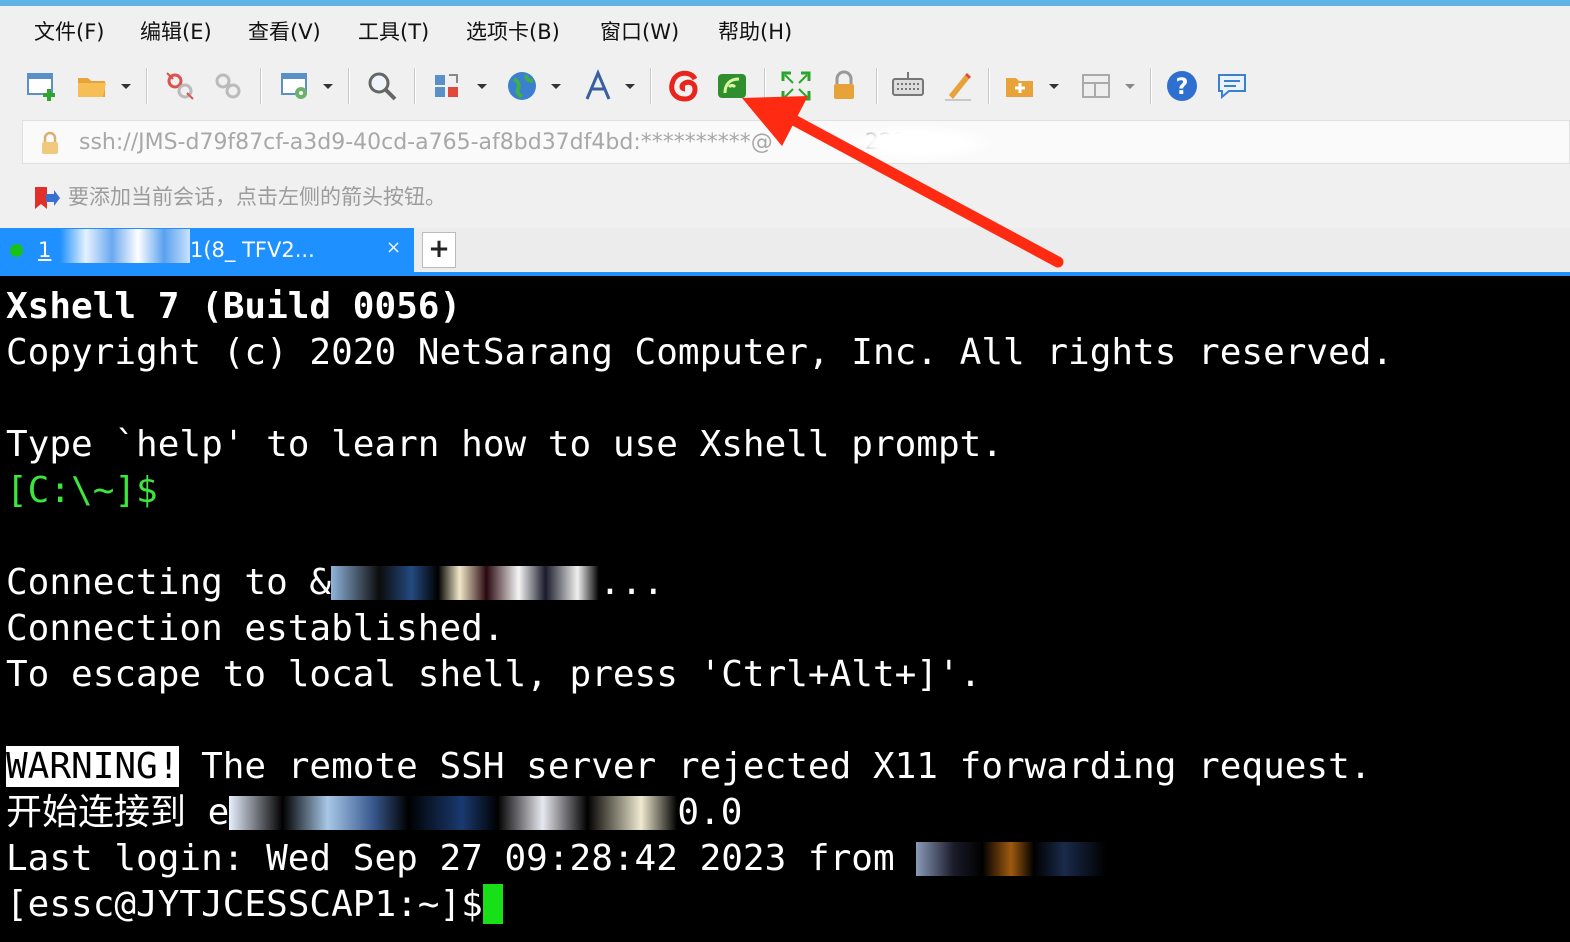  What do you see at coordinates (556, 86) in the screenshot?
I see `globe-dropdown-icon` at bounding box center [556, 86].